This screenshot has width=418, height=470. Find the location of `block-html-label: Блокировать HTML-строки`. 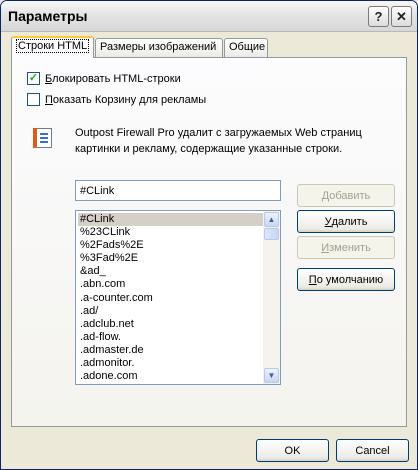

block-html-label: Блокировать HTML-строки is located at coordinates (113, 78).